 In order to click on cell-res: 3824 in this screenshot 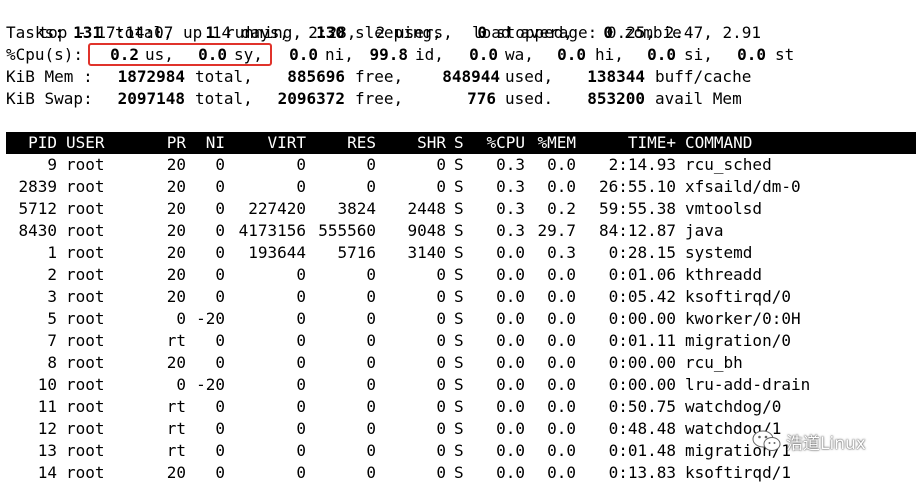, I will do `click(356, 208)`.